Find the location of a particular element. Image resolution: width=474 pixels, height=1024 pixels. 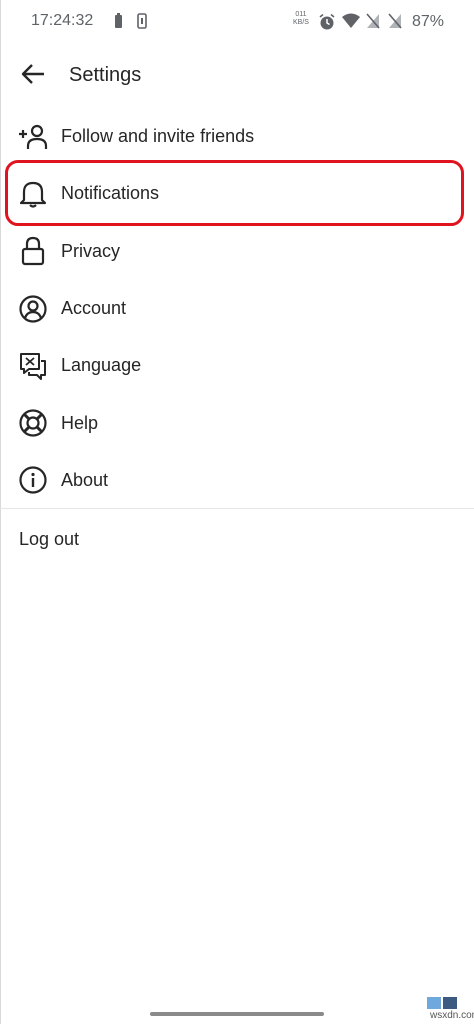

arrow-left-icon is located at coordinates (33, 76).